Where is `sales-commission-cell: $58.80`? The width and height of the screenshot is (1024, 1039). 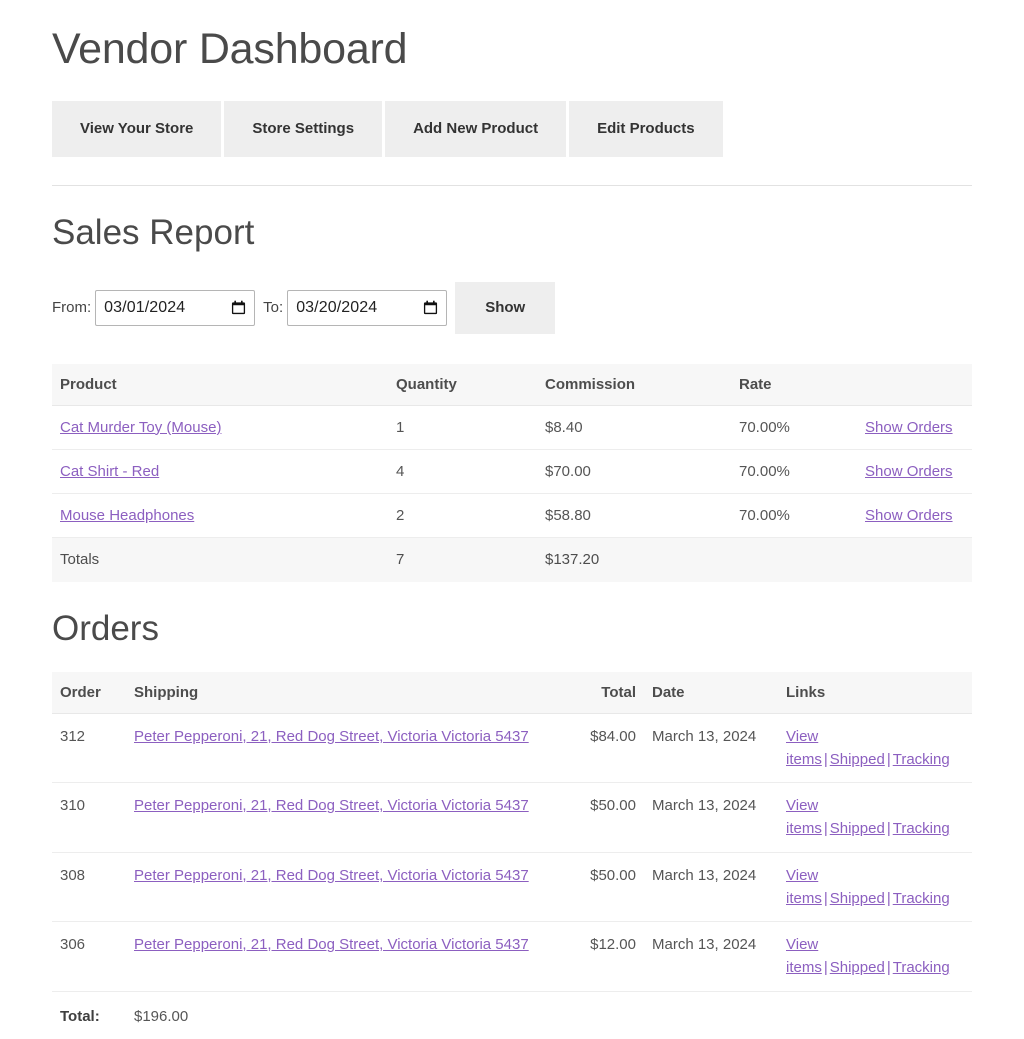
sales-commission-cell: $58.80 is located at coordinates (634, 516).